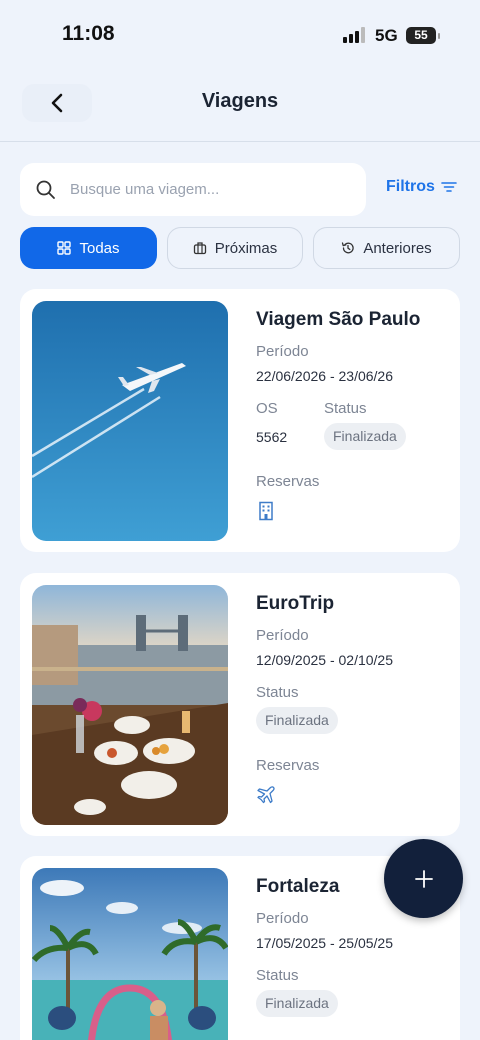  Describe the element at coordinates (99, 248) in the screenshot. I see `tab-label: Todas` at that location.